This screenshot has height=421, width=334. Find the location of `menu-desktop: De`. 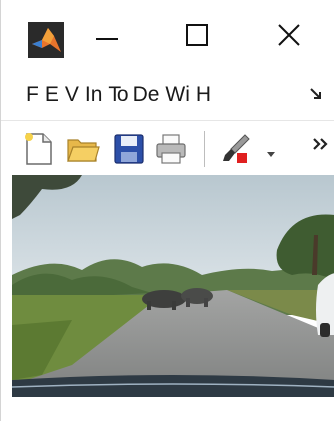

menu-desktop: De is located at coordinates (149, 95).